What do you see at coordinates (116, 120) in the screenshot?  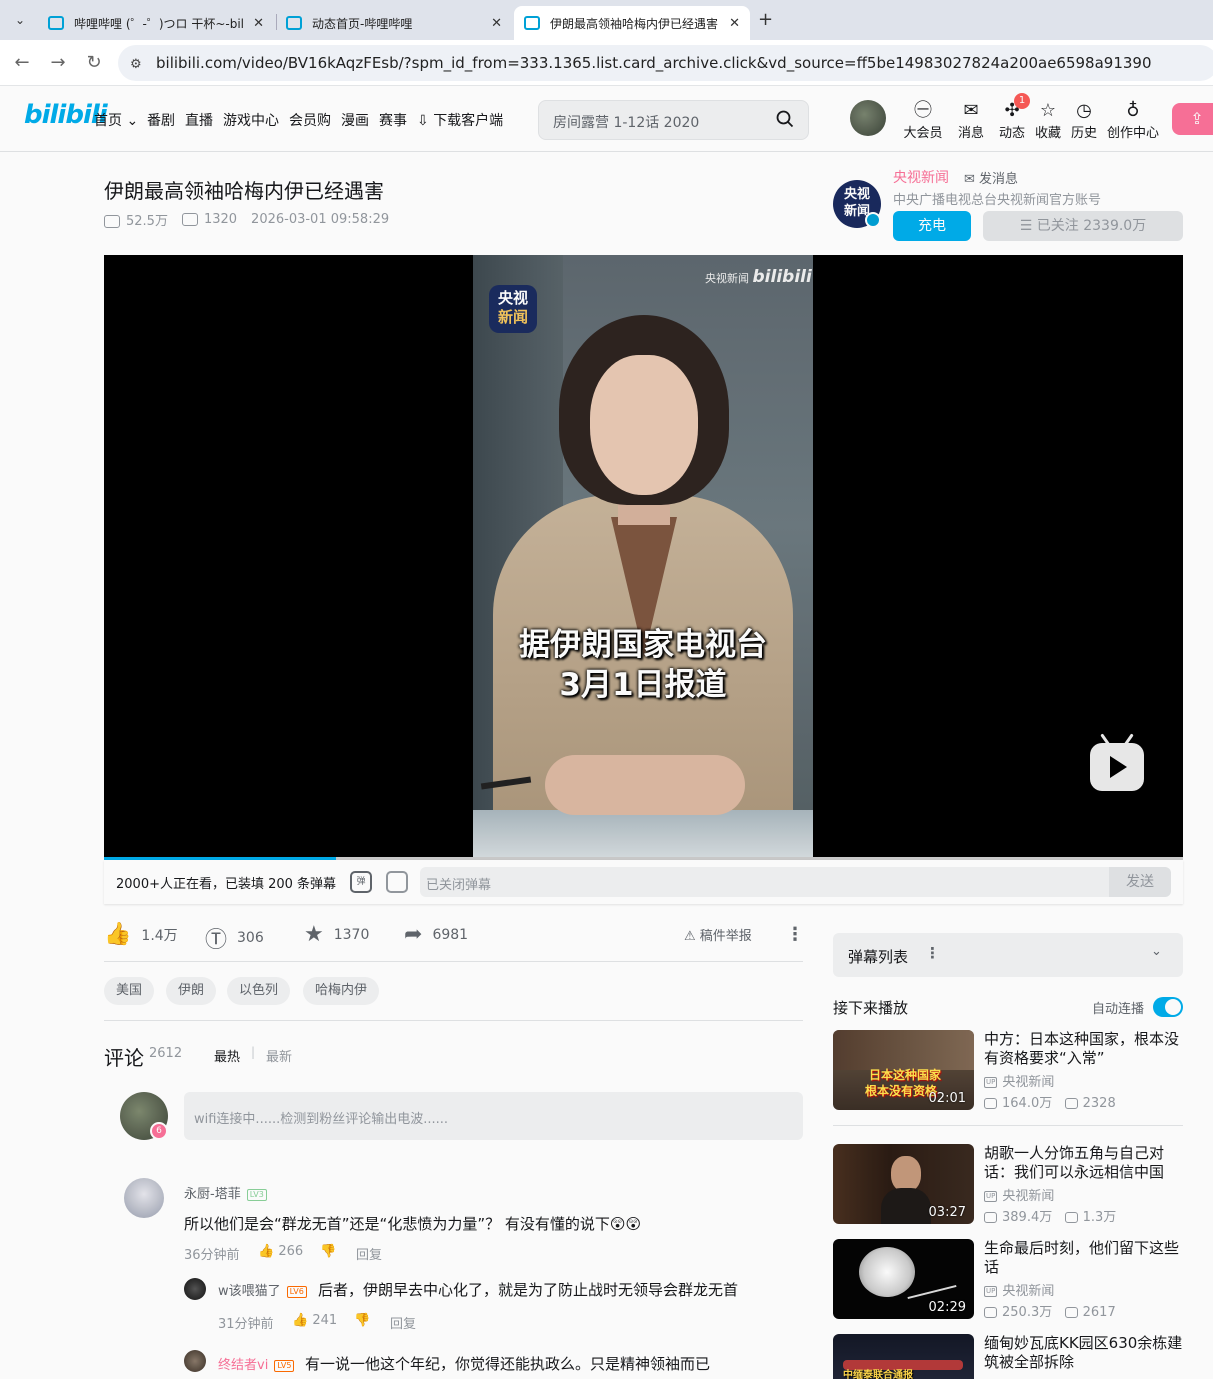 I see `nav-home: 首页 ⌄` at bounding box center [116, 120].